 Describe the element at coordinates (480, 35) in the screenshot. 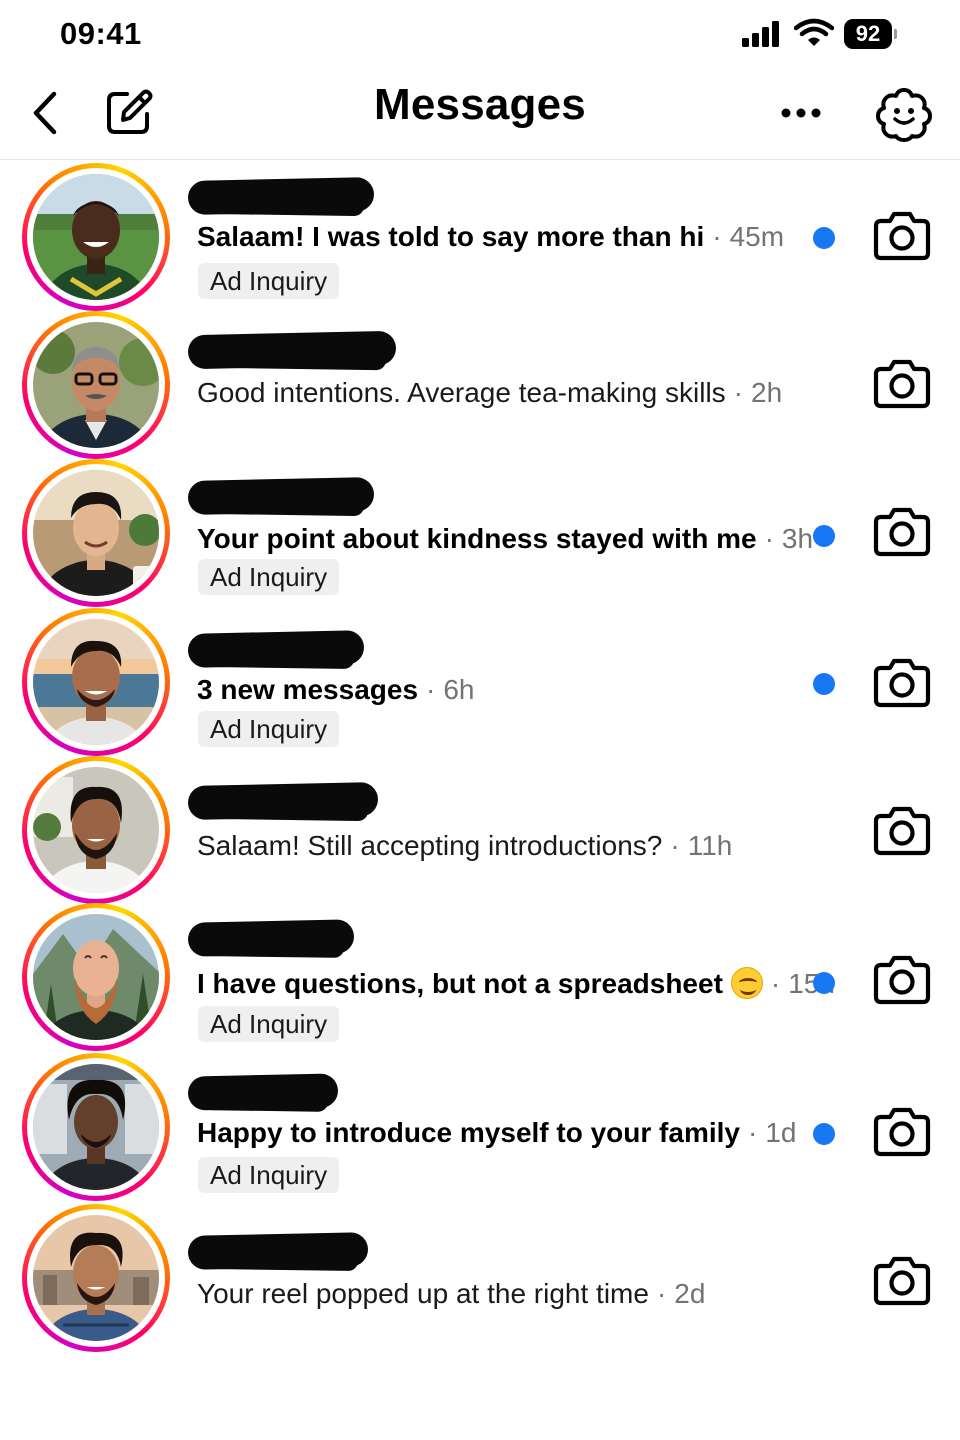

I see `status-bar: 09:41 92` at that location.